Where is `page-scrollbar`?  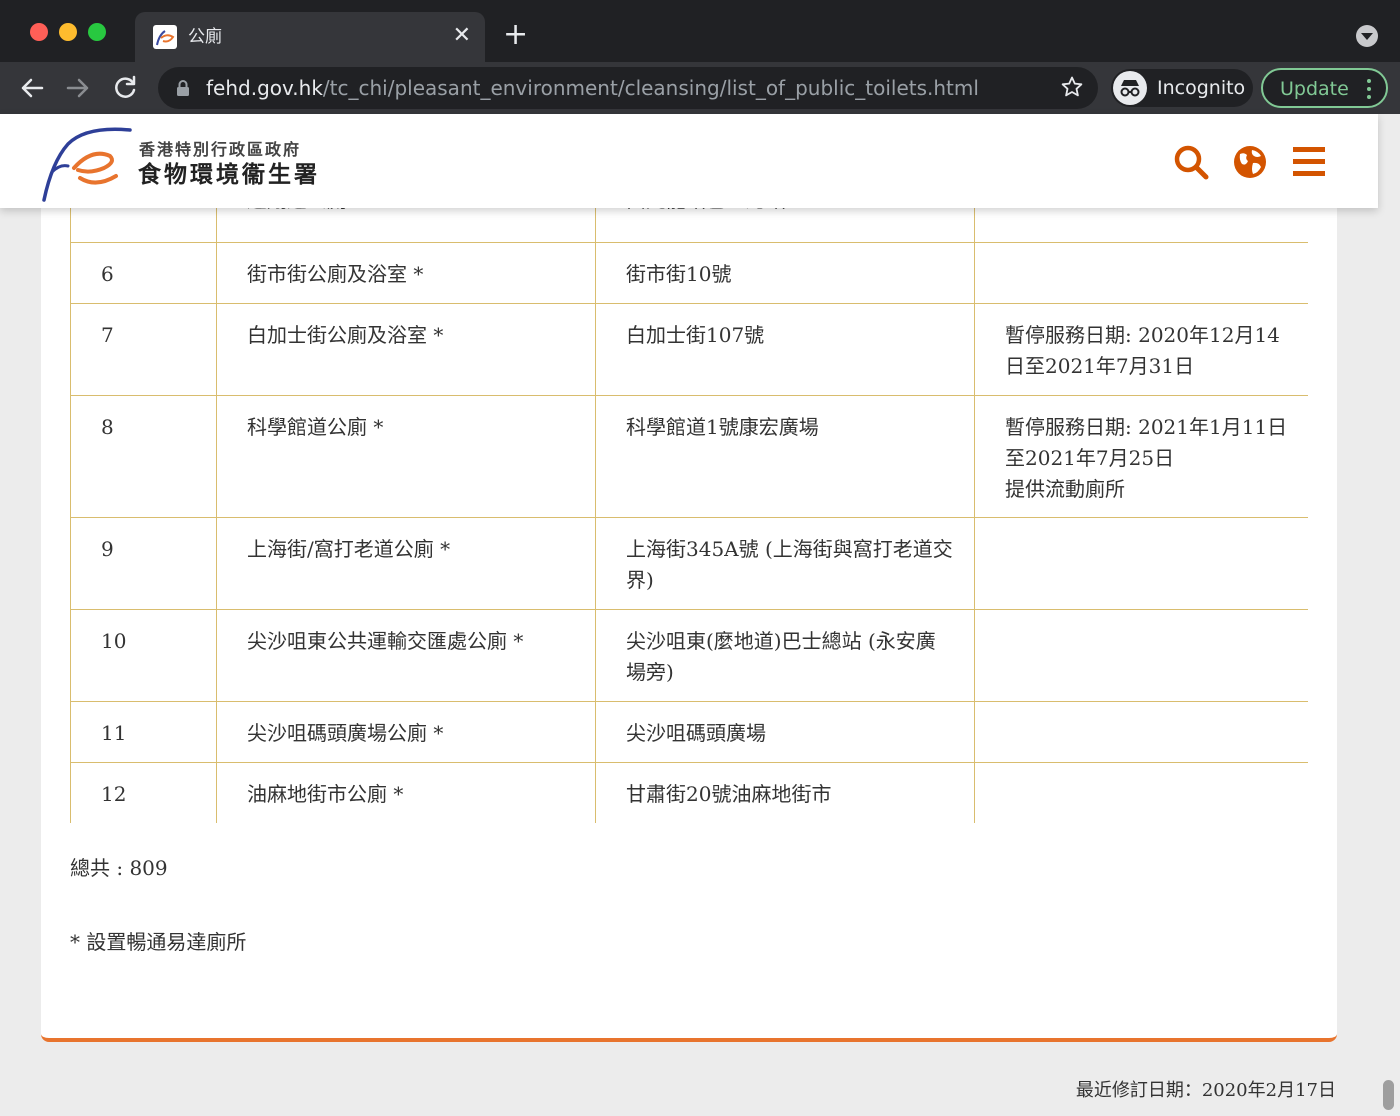 page-scrollbar is located at coordinates (1388, 1095).